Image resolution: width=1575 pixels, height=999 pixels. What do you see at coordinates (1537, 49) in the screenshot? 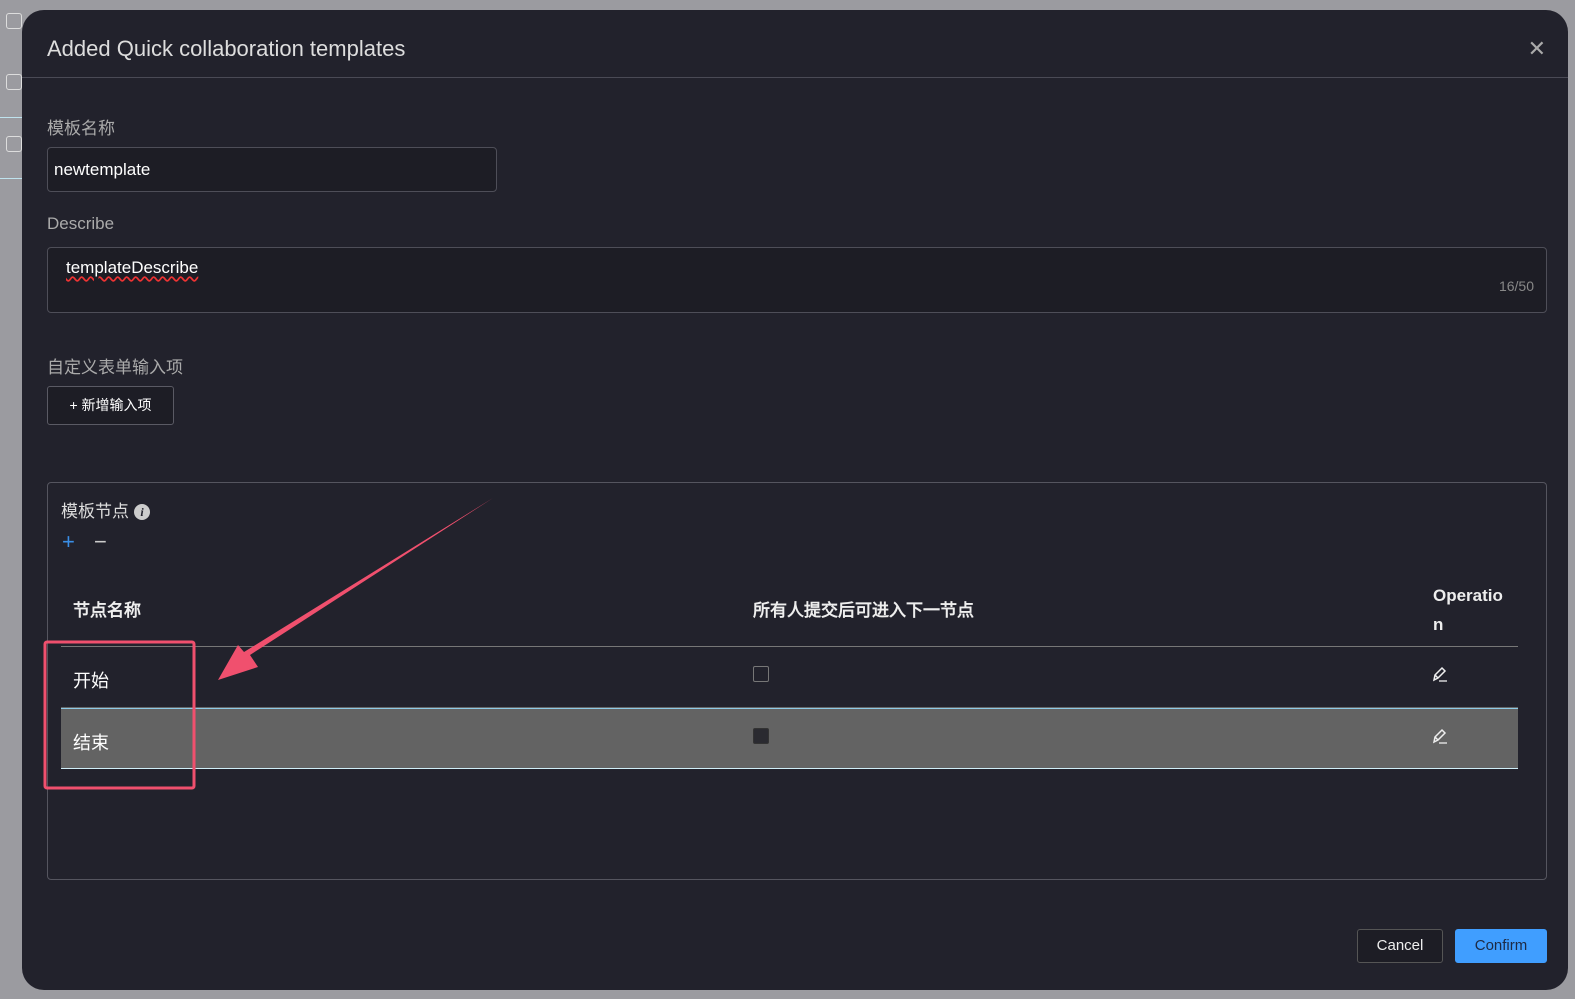
I see `close-icon: ✕` at bounding box center [1537, 49].